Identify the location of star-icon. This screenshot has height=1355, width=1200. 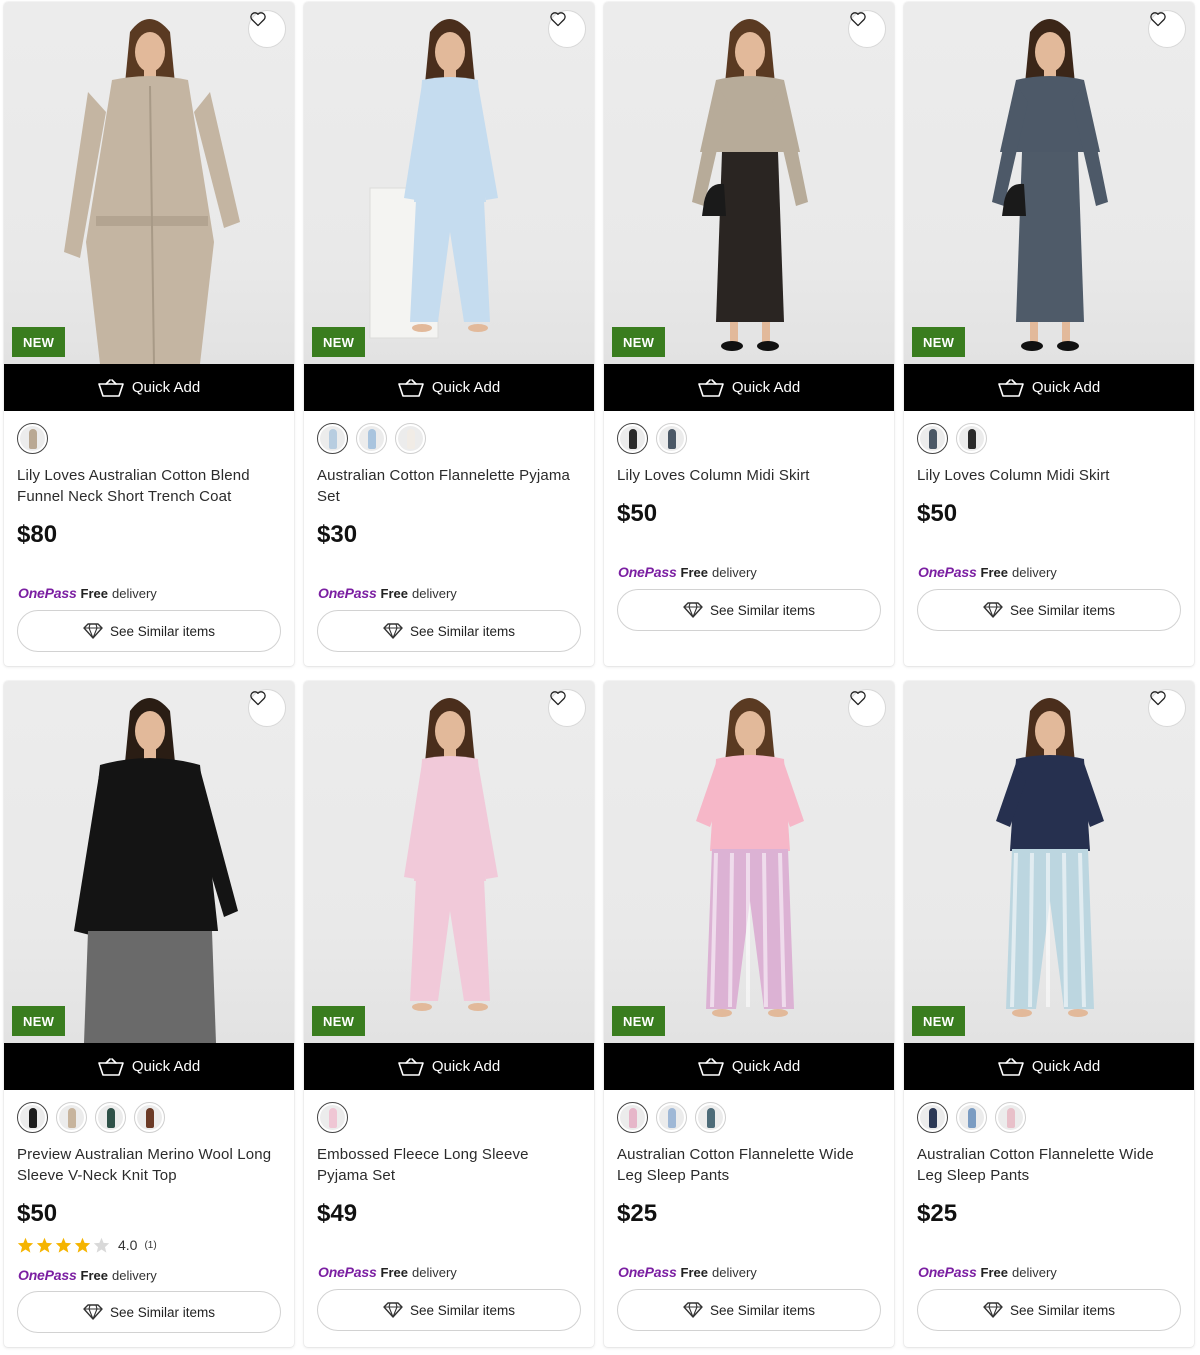
(25, 1245).